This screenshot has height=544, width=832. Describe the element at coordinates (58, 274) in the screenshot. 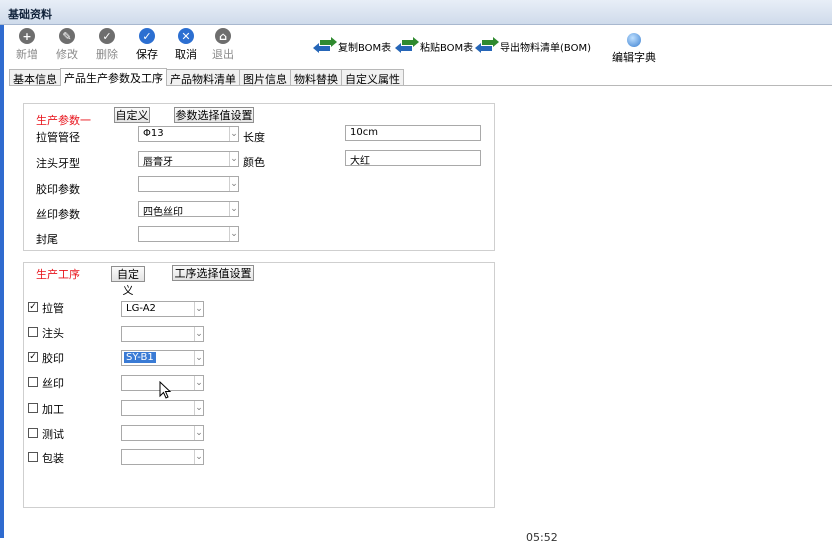

I see `process-header: 生产工序` at that location.